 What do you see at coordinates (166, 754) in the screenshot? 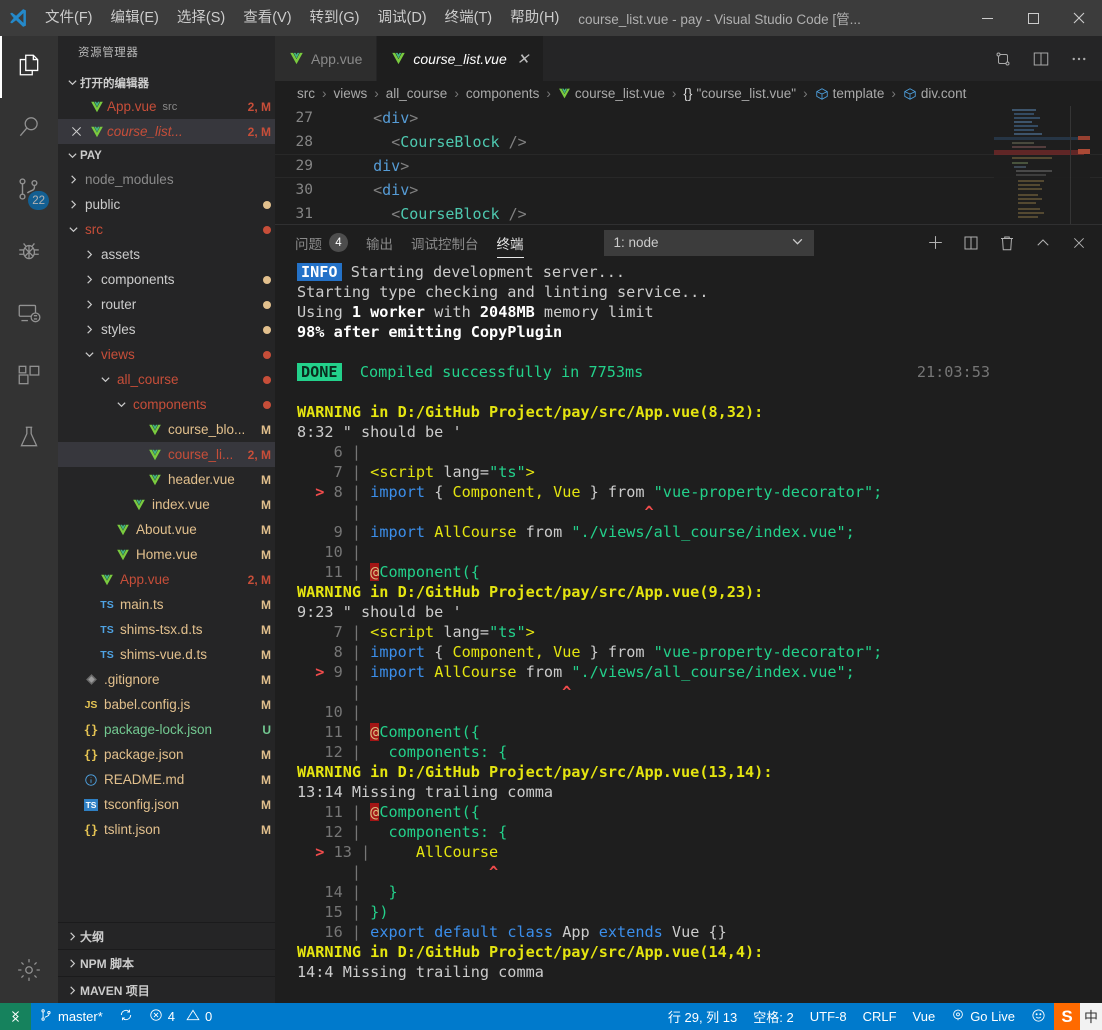
I see `tree-file-package-json: {} package.json M` at bounding box center [166, 754].